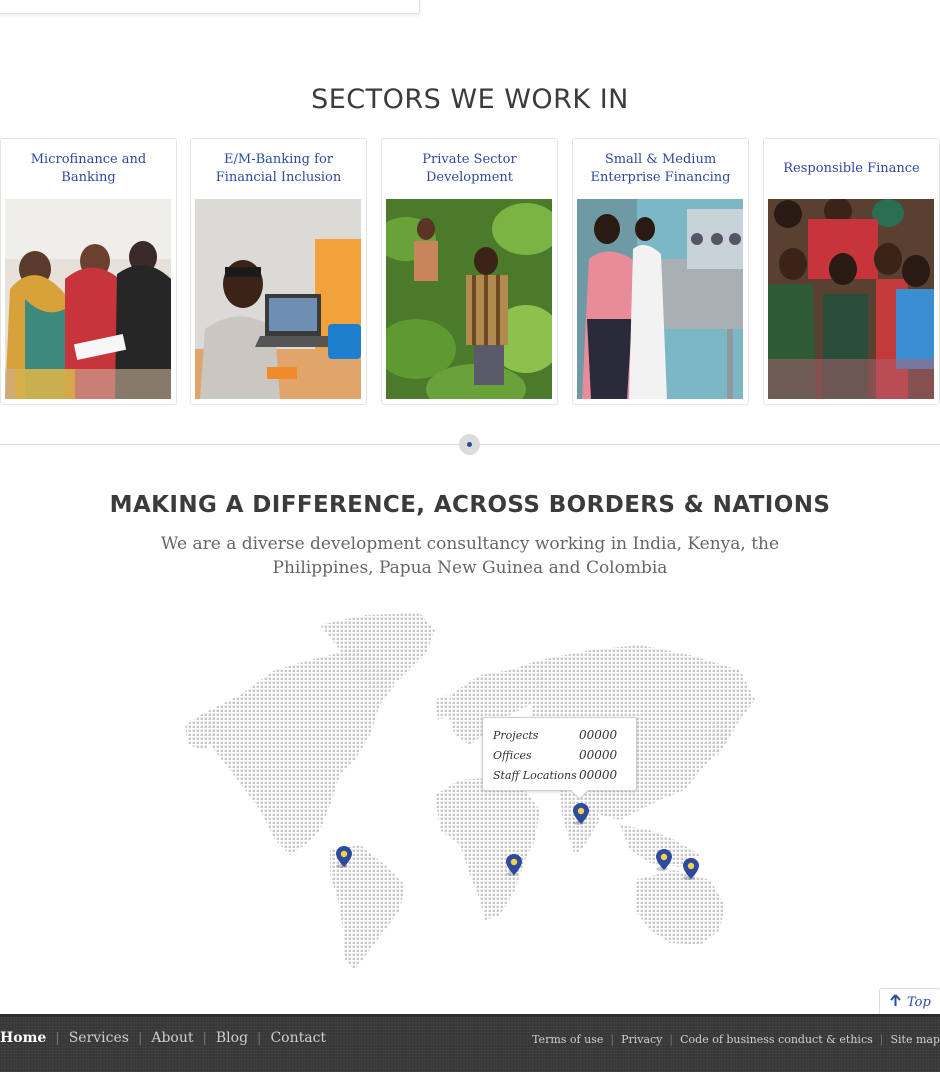 The image size is (940, 1072). Describe the element at coordinates (99, 1038) in the screenshot. I see `footer-nav-services: Services` at that location.